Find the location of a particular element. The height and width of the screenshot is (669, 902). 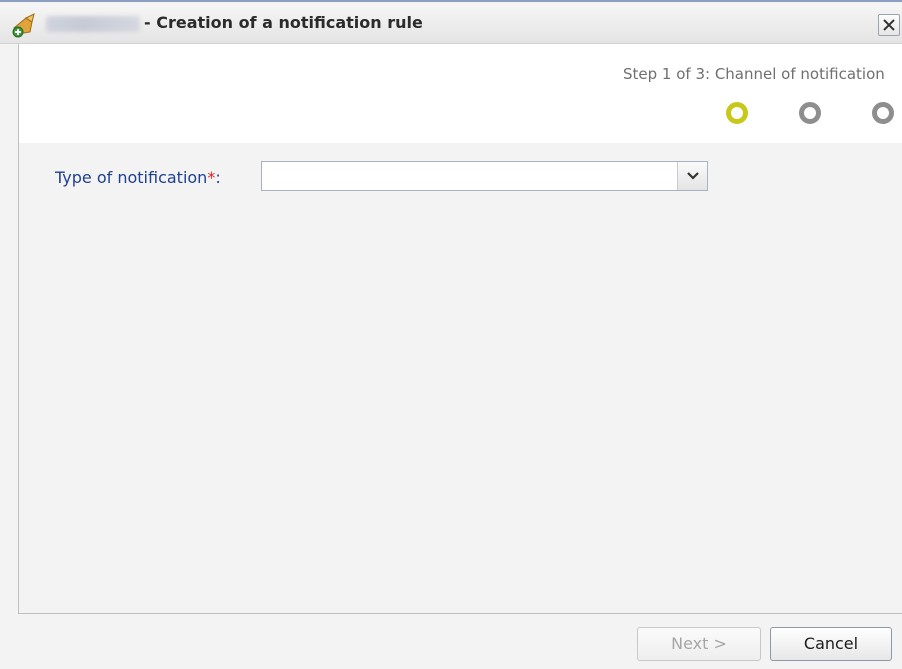

notification-type-label: Type of notification*: is located at coordinates (138, 177).